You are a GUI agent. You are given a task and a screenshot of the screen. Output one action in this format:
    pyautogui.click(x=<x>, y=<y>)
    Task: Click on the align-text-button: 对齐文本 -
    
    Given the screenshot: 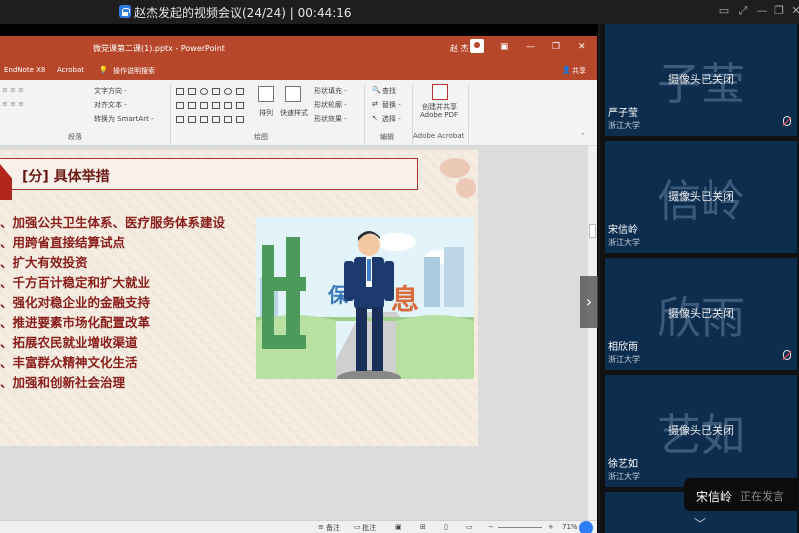 What is the action you would take?
    pyautogui.click(x=110, y=105)
    